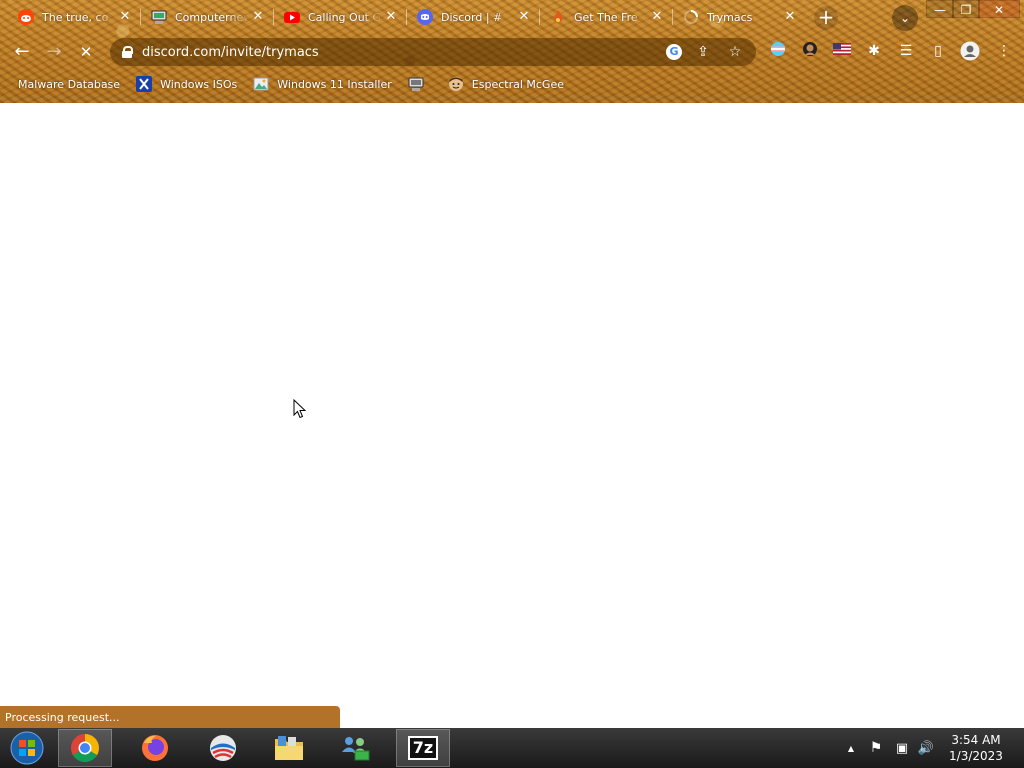  I want to click on pride-flag-extension-icon, so click(778, 51).